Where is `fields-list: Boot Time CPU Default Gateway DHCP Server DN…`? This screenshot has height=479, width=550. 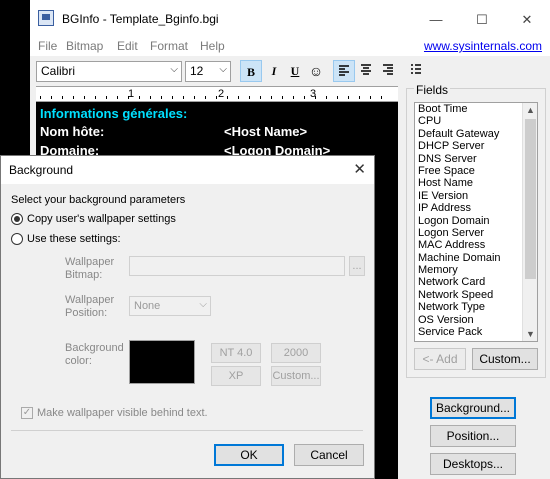 fields-list: Boot Time CPU Default Gateway DHCP Server DN… is located at coordinates (476, 222).